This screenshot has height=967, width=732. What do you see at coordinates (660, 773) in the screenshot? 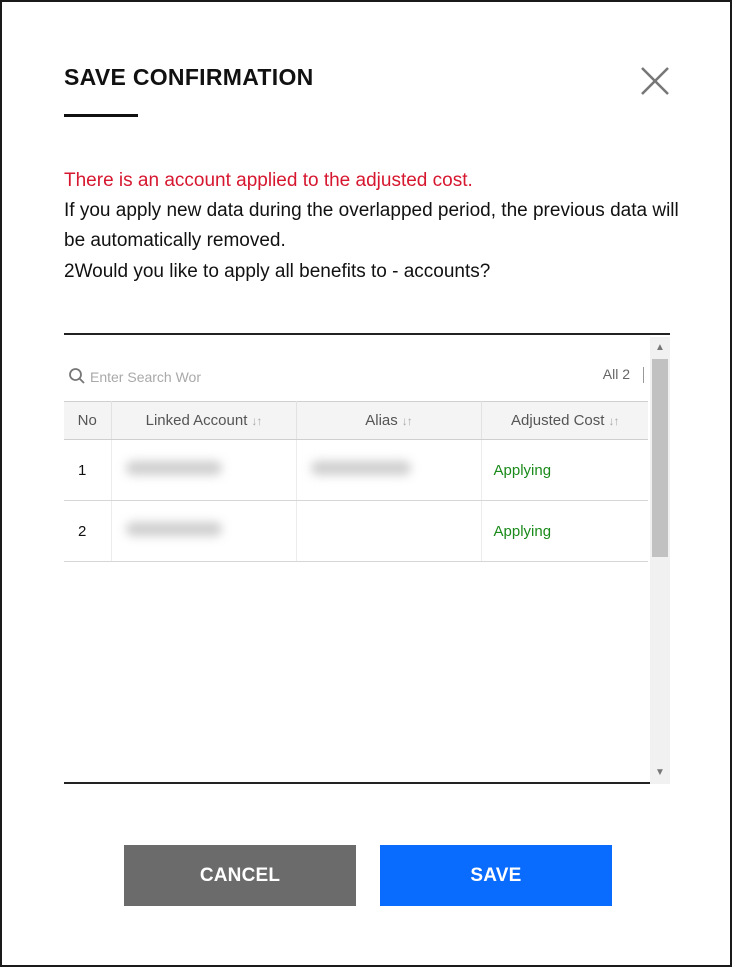
I see `scroll-down-arrow-icon: ▼` at bounding box center [660, 773].